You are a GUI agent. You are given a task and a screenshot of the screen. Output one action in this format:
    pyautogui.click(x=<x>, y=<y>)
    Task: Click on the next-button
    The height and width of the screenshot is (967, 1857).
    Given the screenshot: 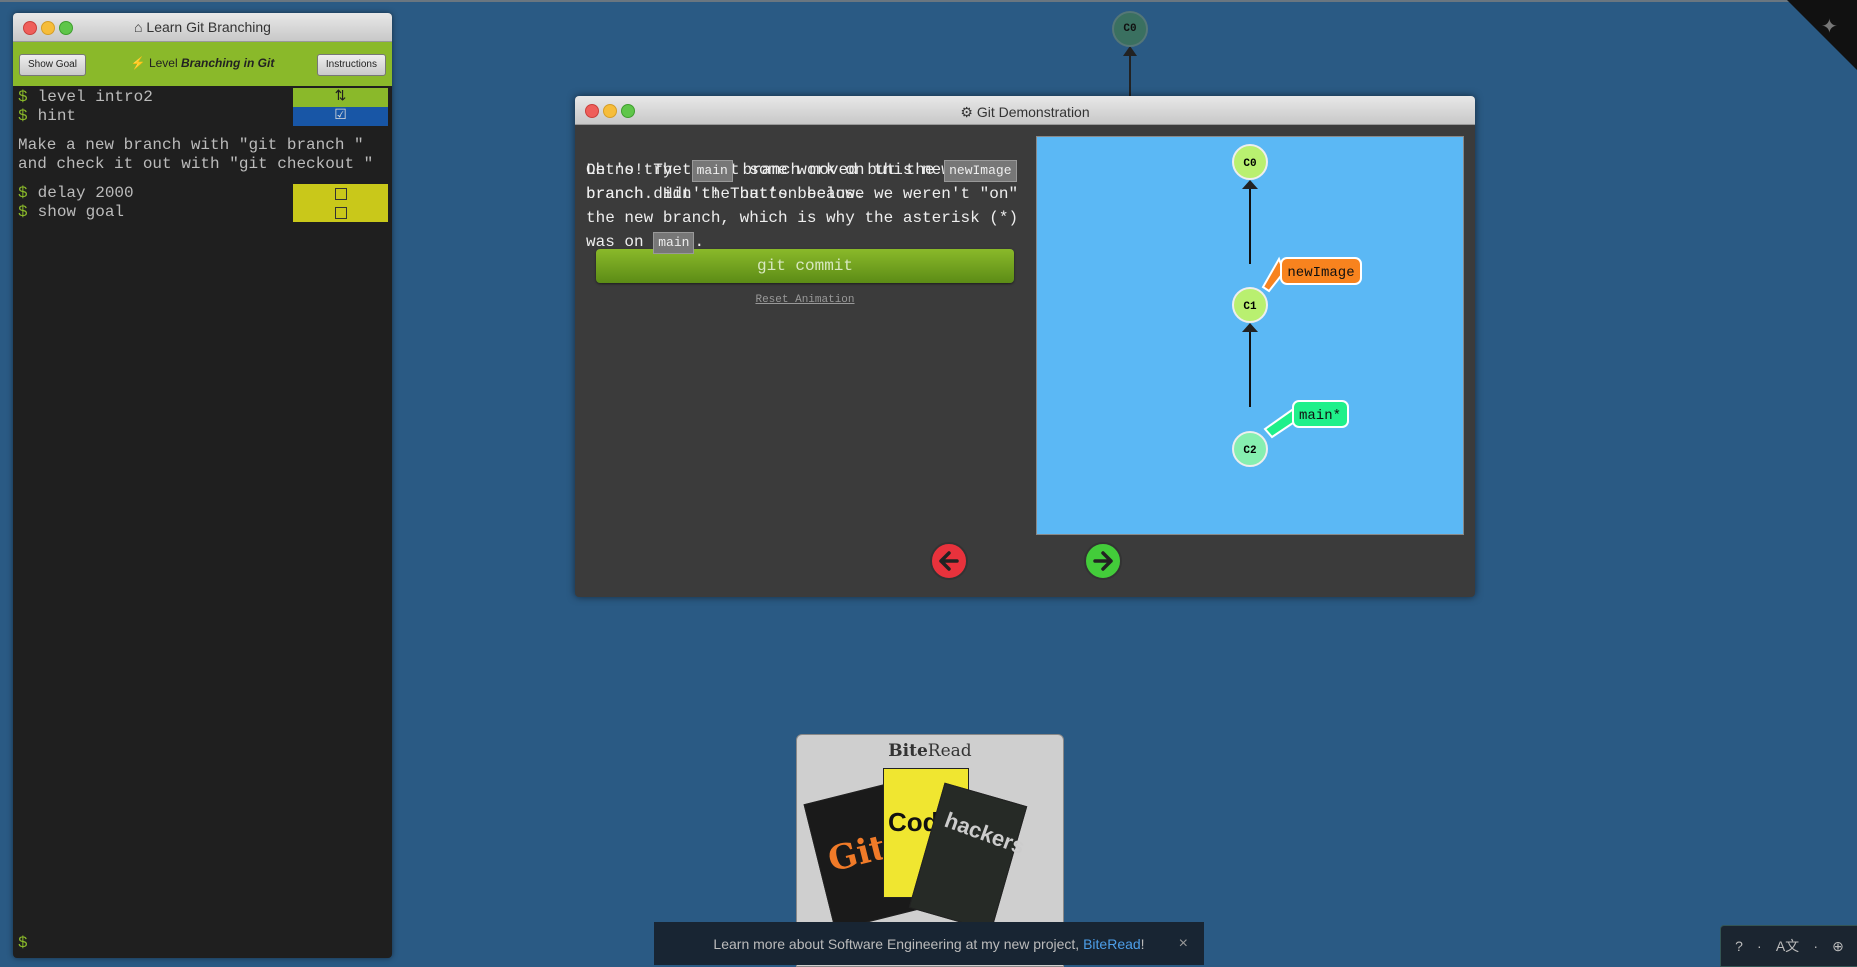 What is the action you would take?
    pyautogui.click(x=1103, y=561)
    